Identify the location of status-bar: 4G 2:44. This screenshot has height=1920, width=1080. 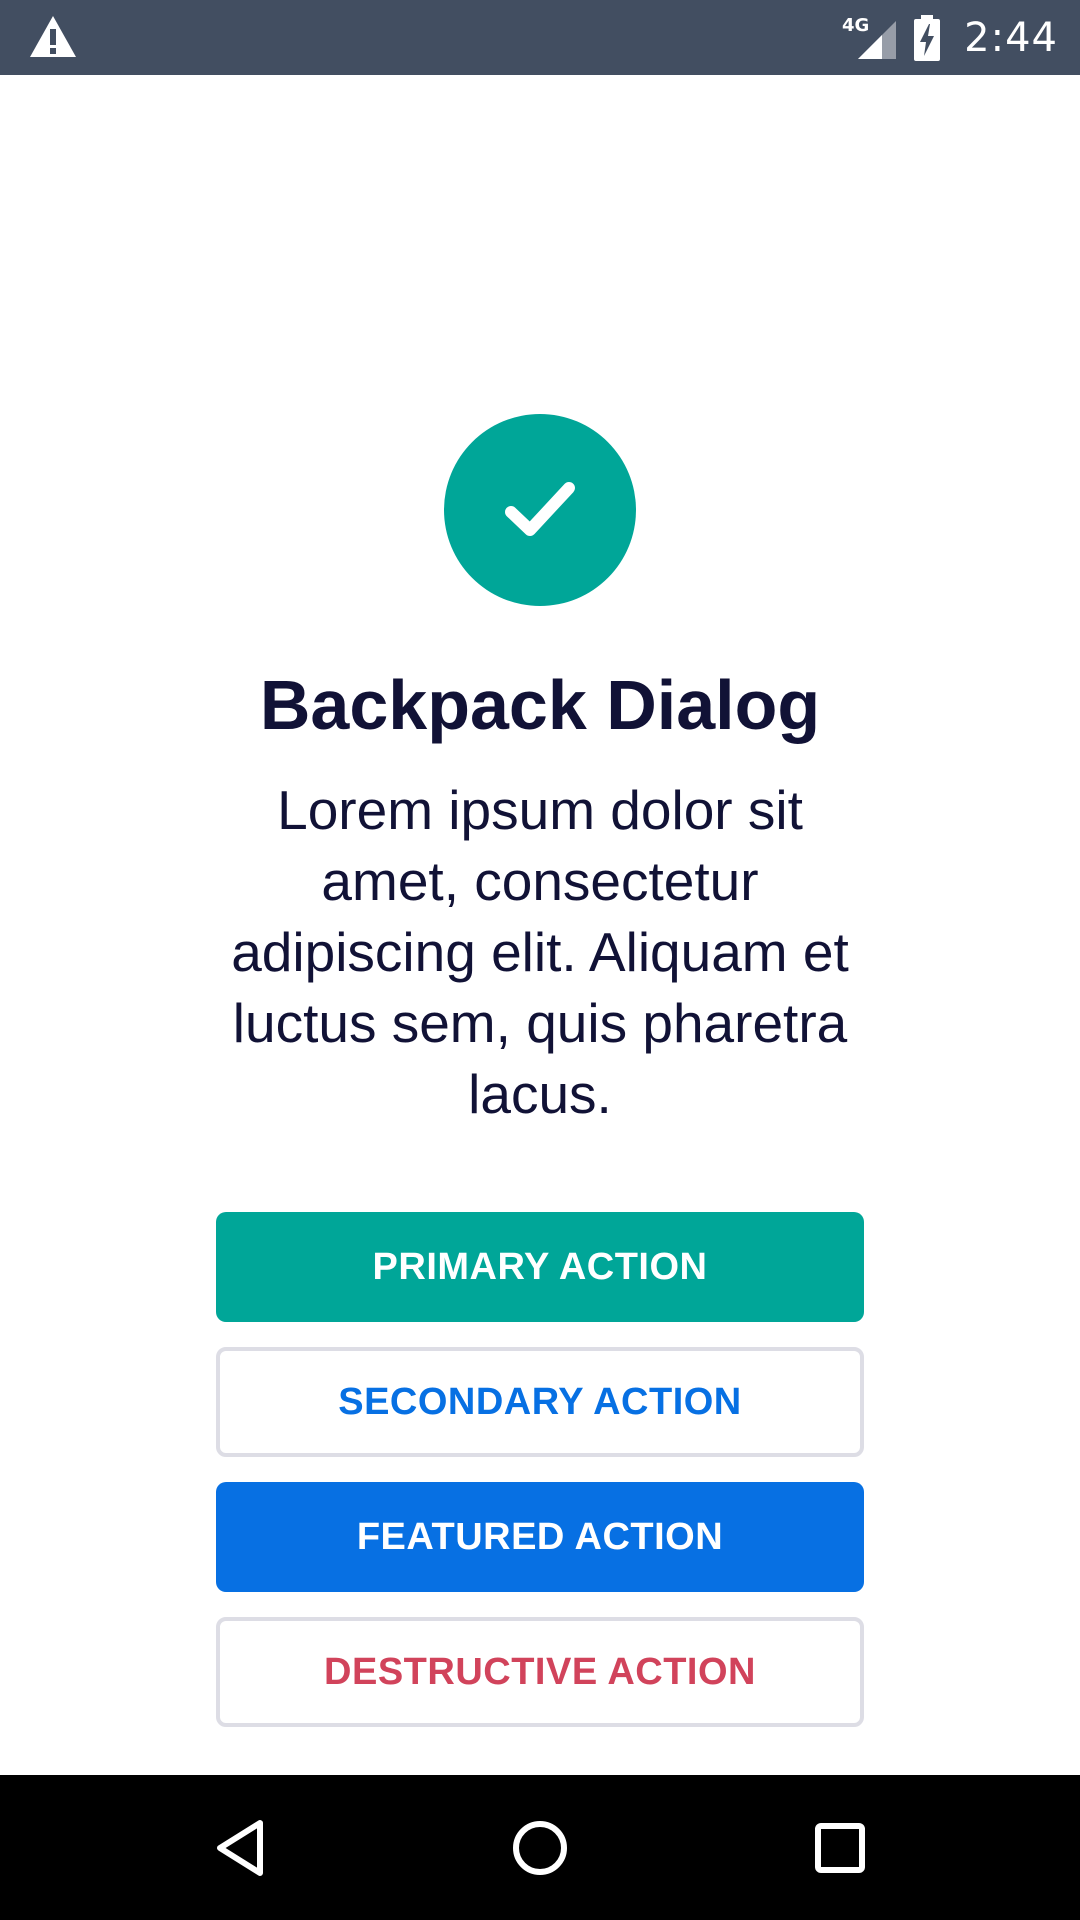
(540, 37).